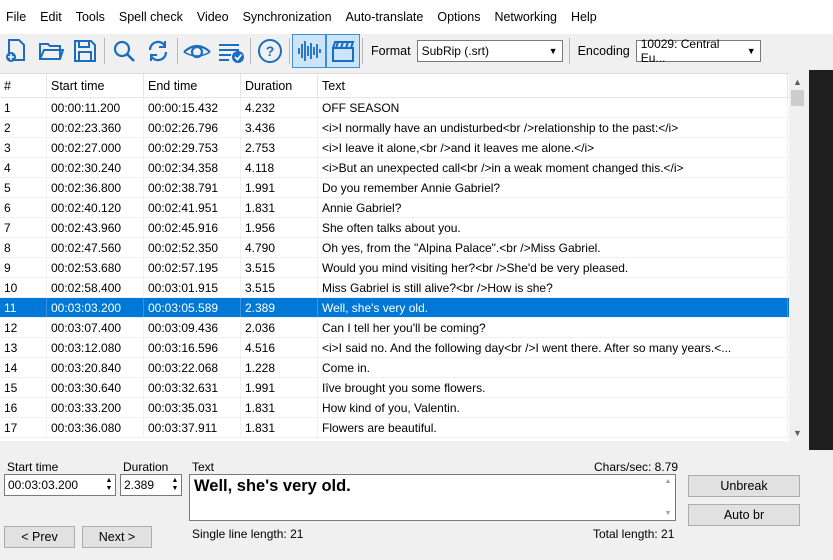 The image size is (833, 560). I want to click on find-button, so click(124, 51).